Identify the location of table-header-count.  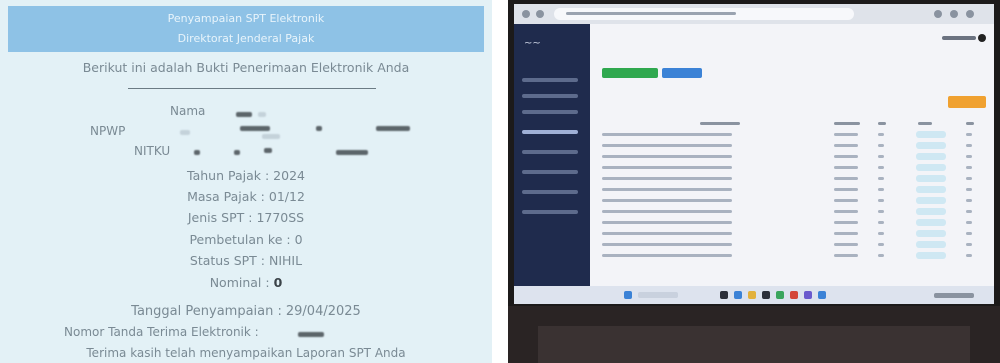
(882, 123).